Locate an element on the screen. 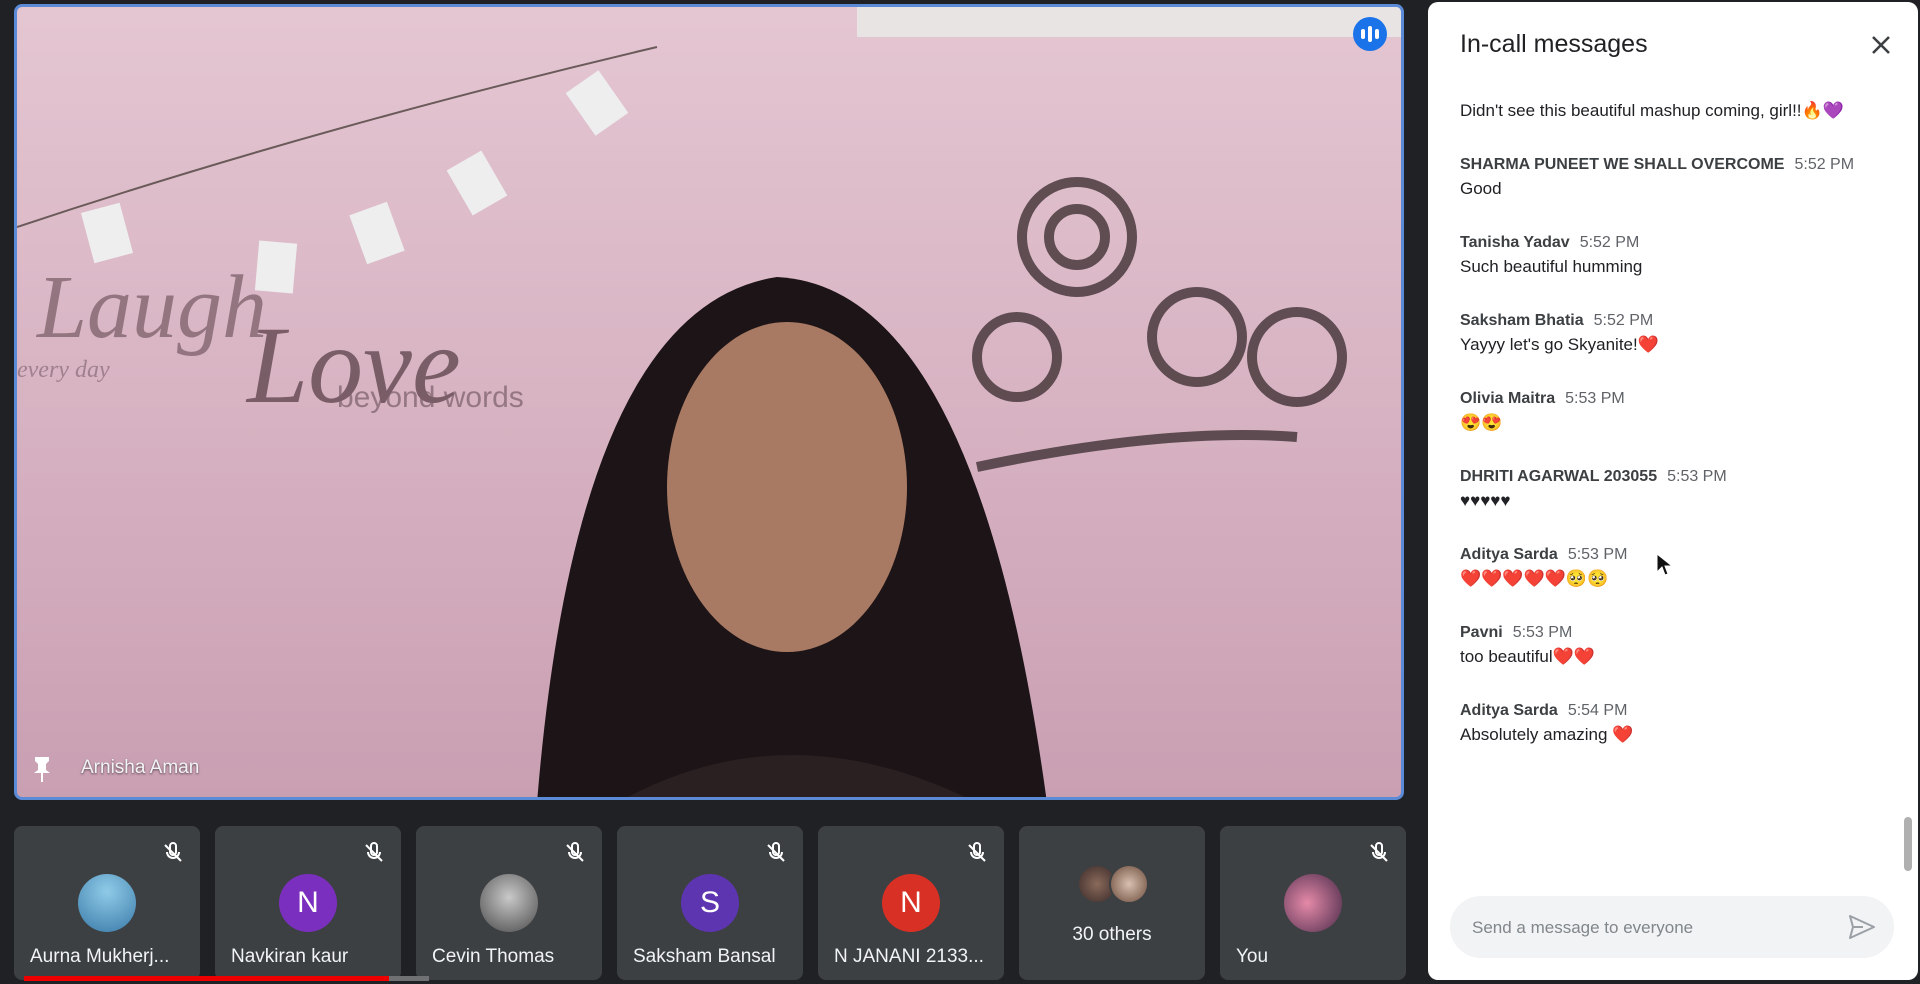 This screenshot has width=1920, height=984. message-text: Good is located at coordinates (1481, 188).